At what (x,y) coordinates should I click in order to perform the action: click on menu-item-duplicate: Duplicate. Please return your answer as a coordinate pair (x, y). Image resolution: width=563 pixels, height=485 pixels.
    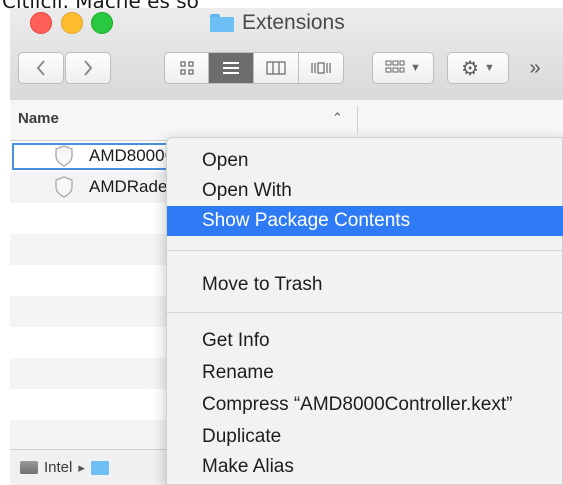
    Looking at the image, I should click on (365, 437).